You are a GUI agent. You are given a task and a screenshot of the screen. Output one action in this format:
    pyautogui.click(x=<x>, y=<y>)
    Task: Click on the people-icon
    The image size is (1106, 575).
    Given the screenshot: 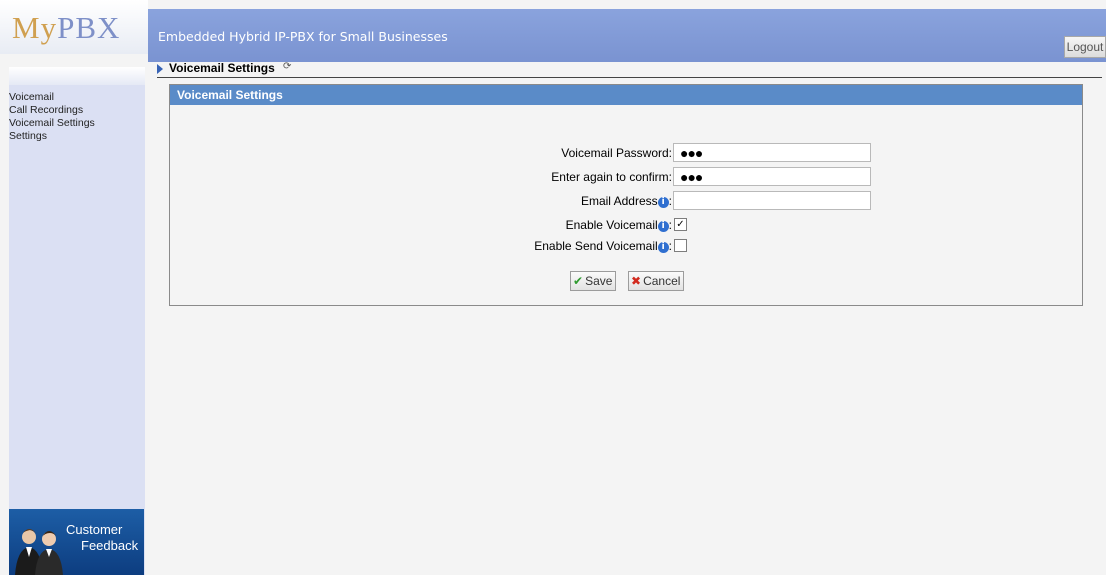 What is the action you would take?
    pyautogui.click(x=39, y=552)
    